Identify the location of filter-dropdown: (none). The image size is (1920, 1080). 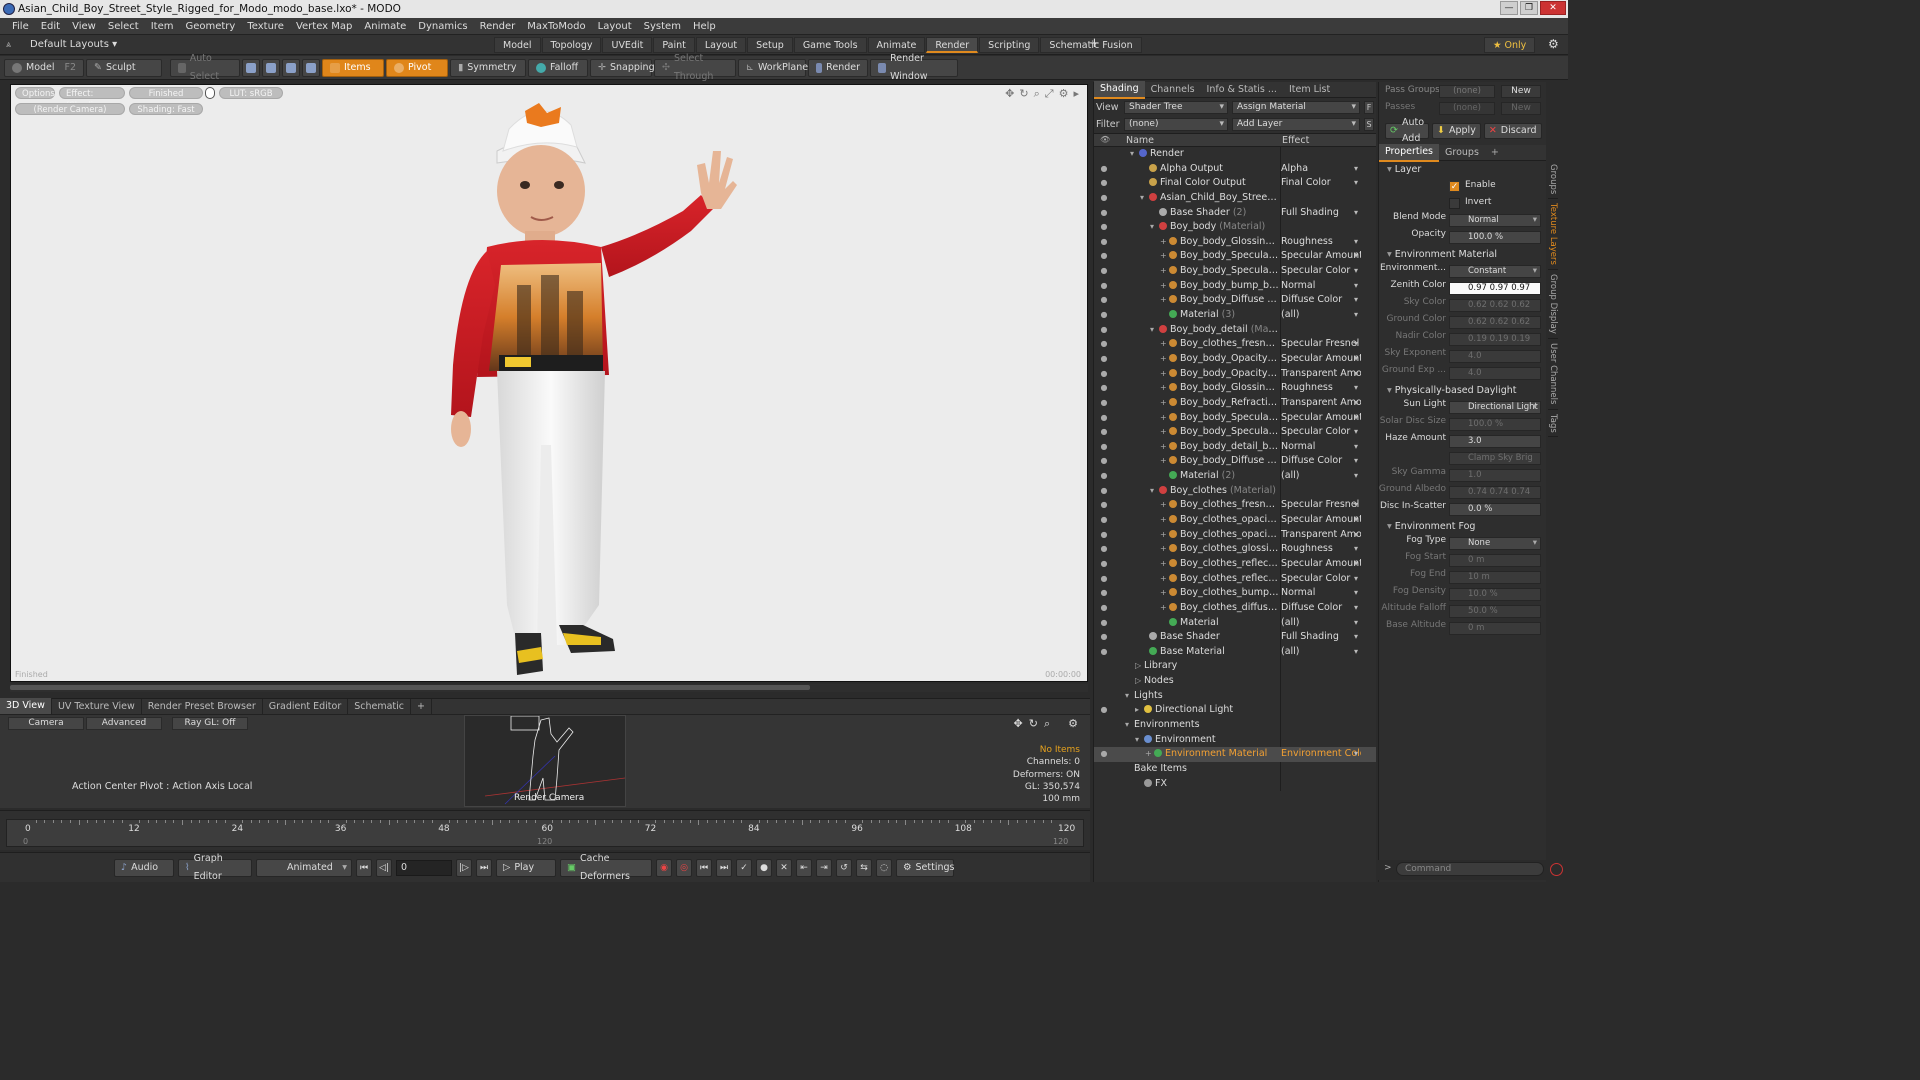
(1176, 124).